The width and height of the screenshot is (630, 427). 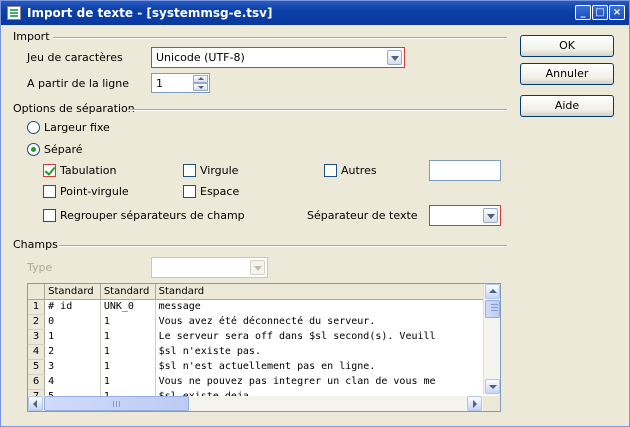 What do you see at coordinates (465, 215) in the screenshot?
I see `text-delimiter-select` at bounding box center [465, 215].